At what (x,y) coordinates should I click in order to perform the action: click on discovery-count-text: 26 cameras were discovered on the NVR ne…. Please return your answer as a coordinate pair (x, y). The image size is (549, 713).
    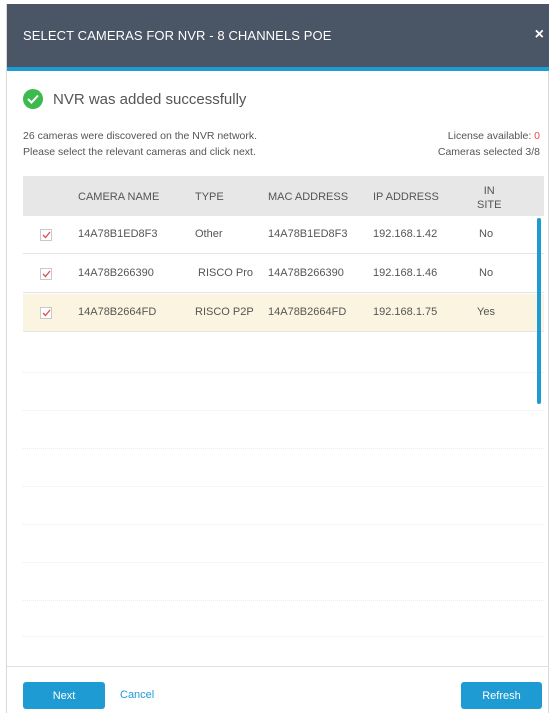
    Looking at the image, I should click on (140, 136).